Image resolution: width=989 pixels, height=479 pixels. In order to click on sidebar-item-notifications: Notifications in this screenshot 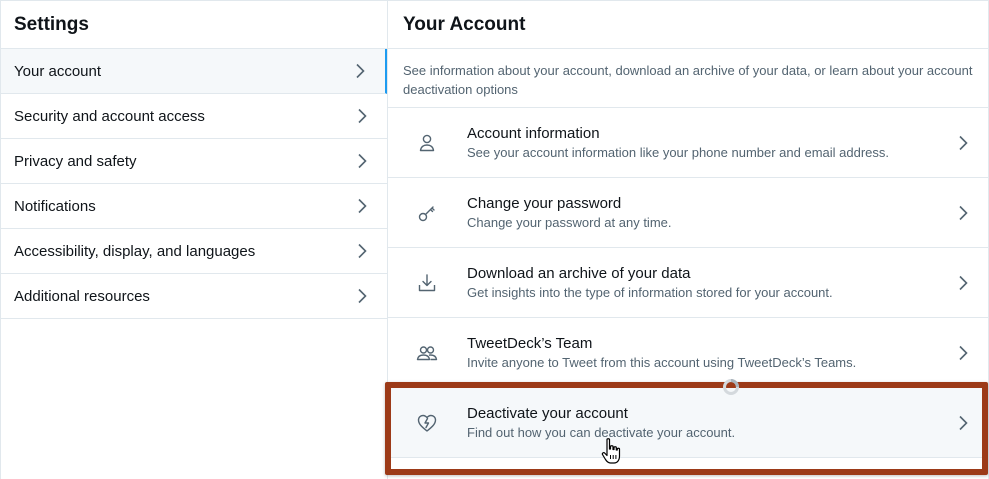, I will do `click(194, 206)`.